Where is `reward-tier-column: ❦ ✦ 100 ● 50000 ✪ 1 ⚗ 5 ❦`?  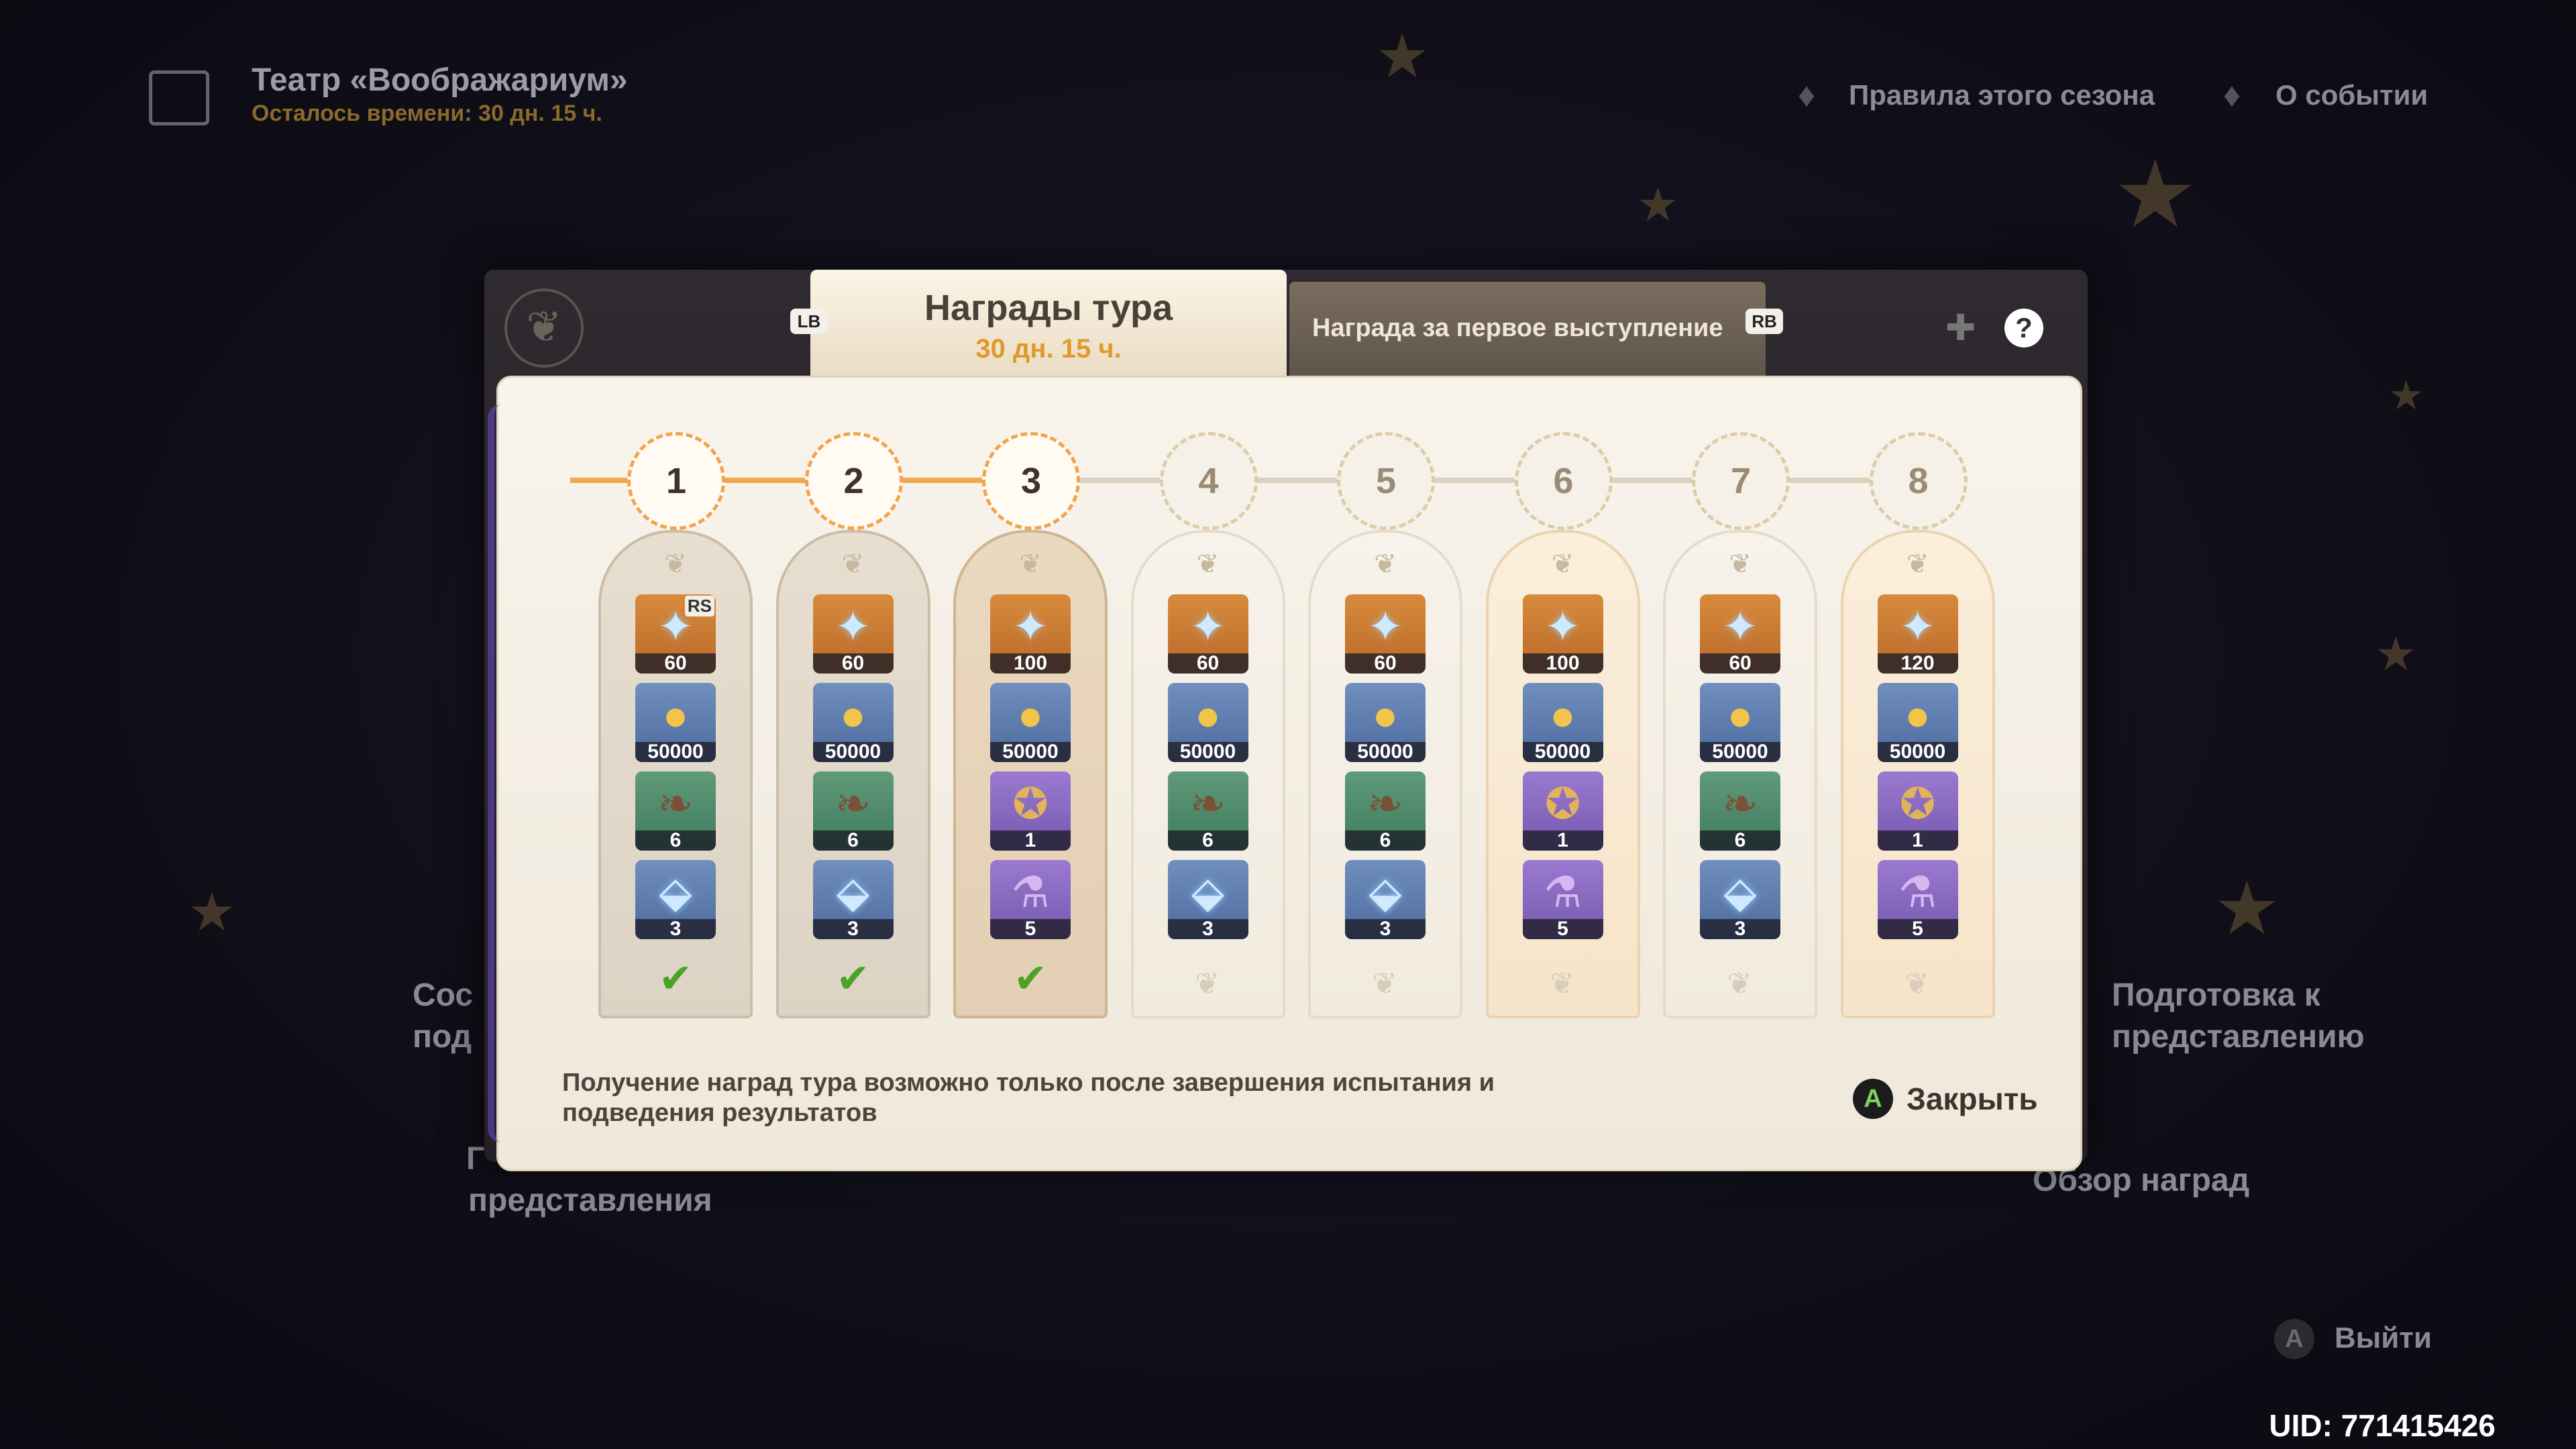 reward-tier-column: ❦ ✦ 100 ● 50000 ✪ 1 ⚗ 5 ❦ is located at coordinates (1562, 774).